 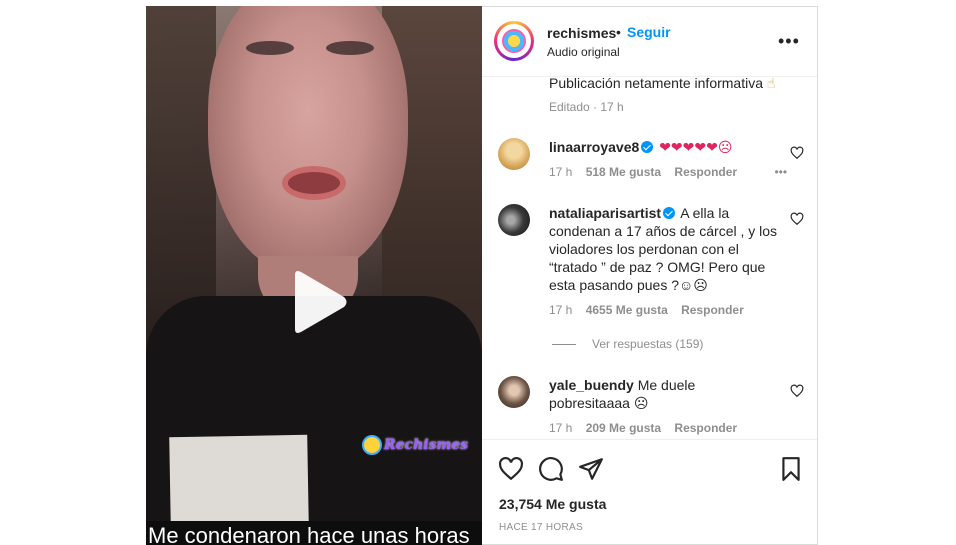 I want to click on watermark: Rechismes, so click(x=415, y=445).